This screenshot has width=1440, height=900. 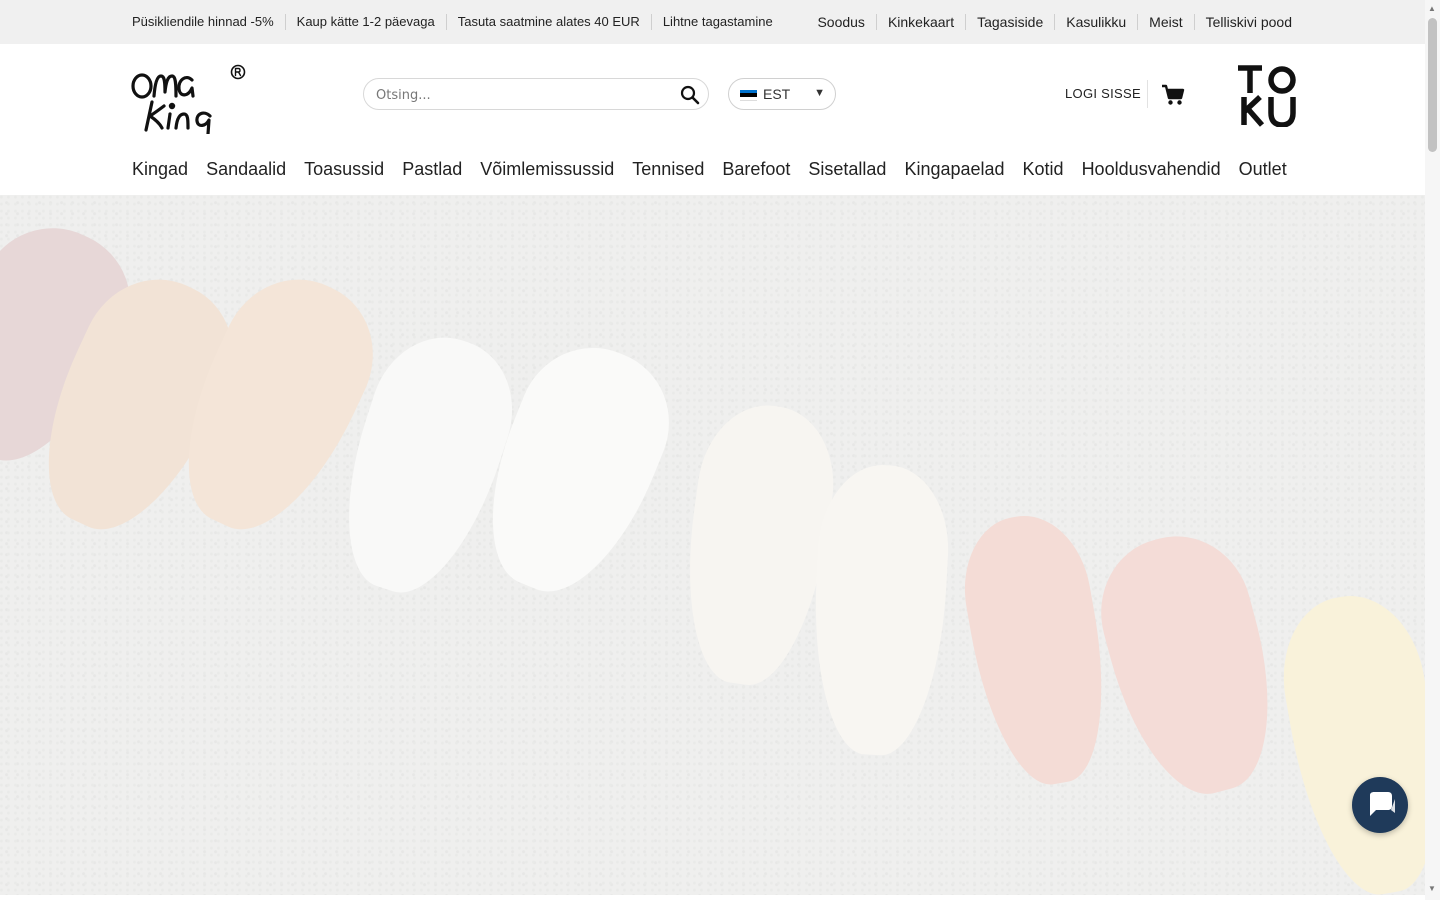 I want to click on chat-icon, so click(x=1382, y=804).